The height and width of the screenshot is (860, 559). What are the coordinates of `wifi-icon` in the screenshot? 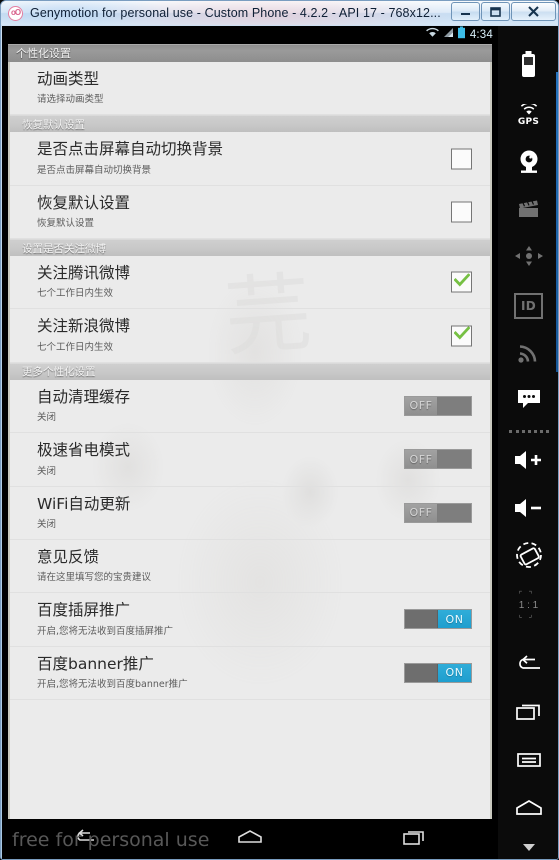 It's located at (432, 35).